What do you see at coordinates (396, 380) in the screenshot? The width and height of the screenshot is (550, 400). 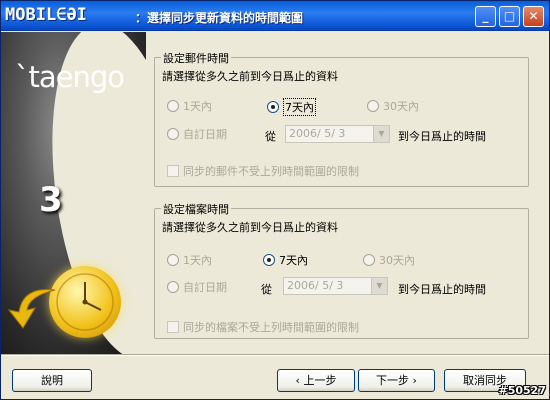 I see `next-button: 下一步 ›` at bounding box center [396, 380].